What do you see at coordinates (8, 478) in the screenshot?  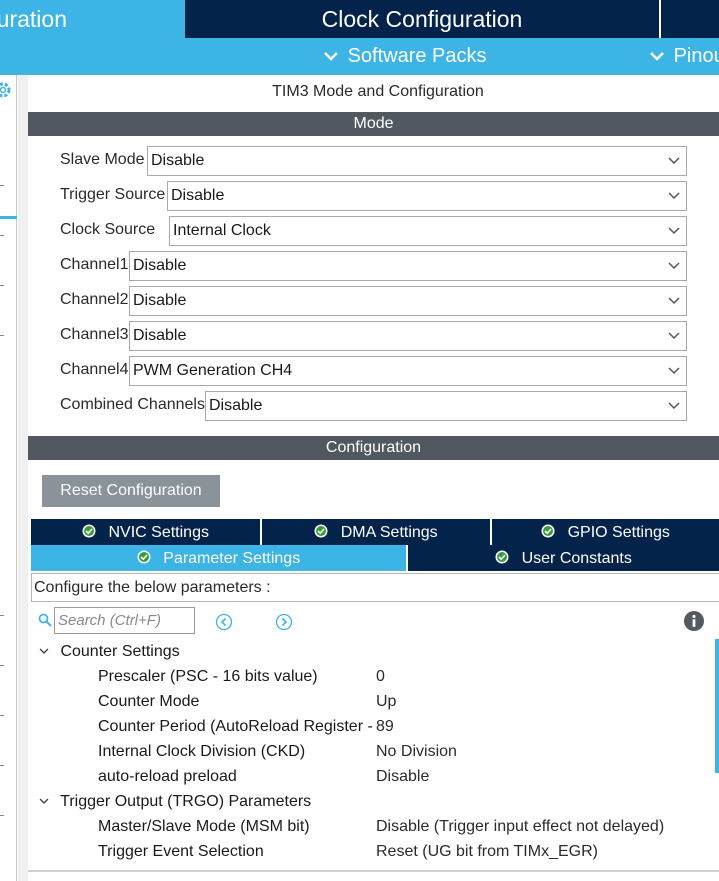 I see `left-sidebar` at bounding box center [8, 478].